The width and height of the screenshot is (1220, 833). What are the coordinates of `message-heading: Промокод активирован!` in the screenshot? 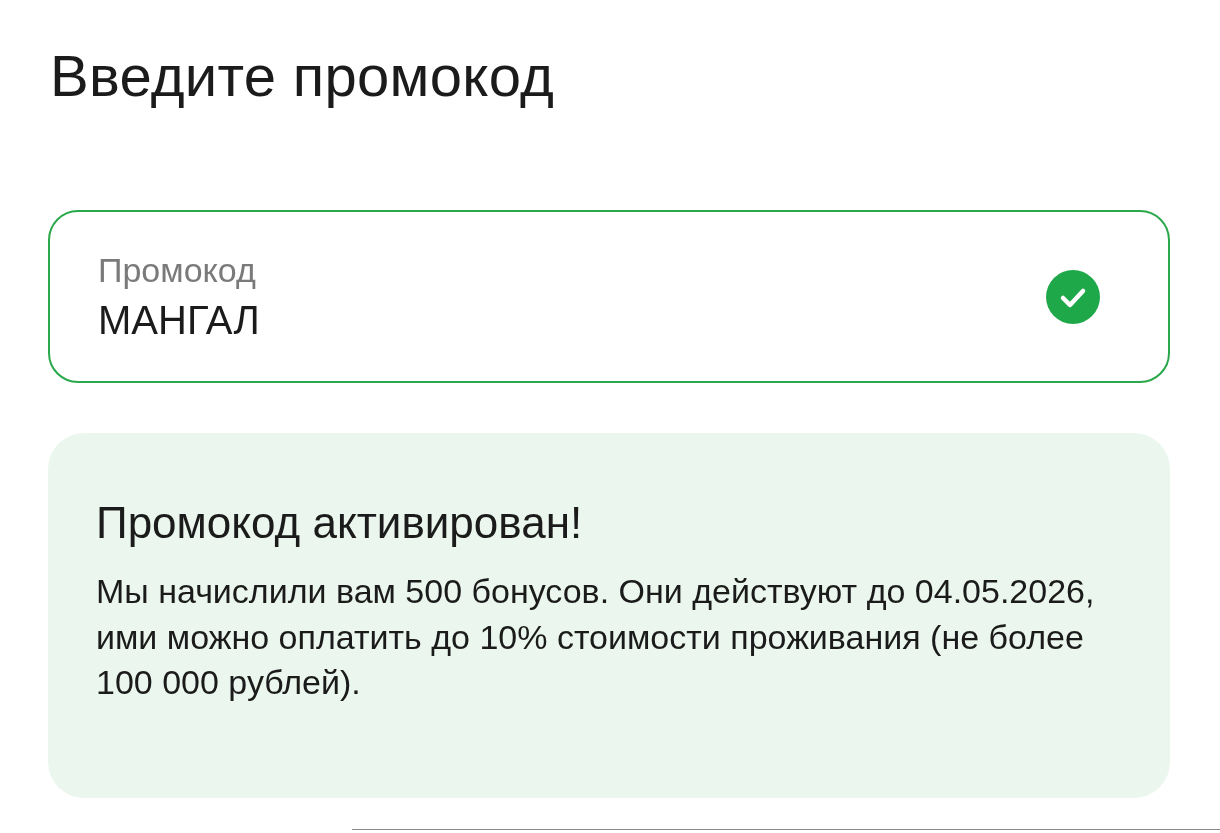 It's located at (340, 523).